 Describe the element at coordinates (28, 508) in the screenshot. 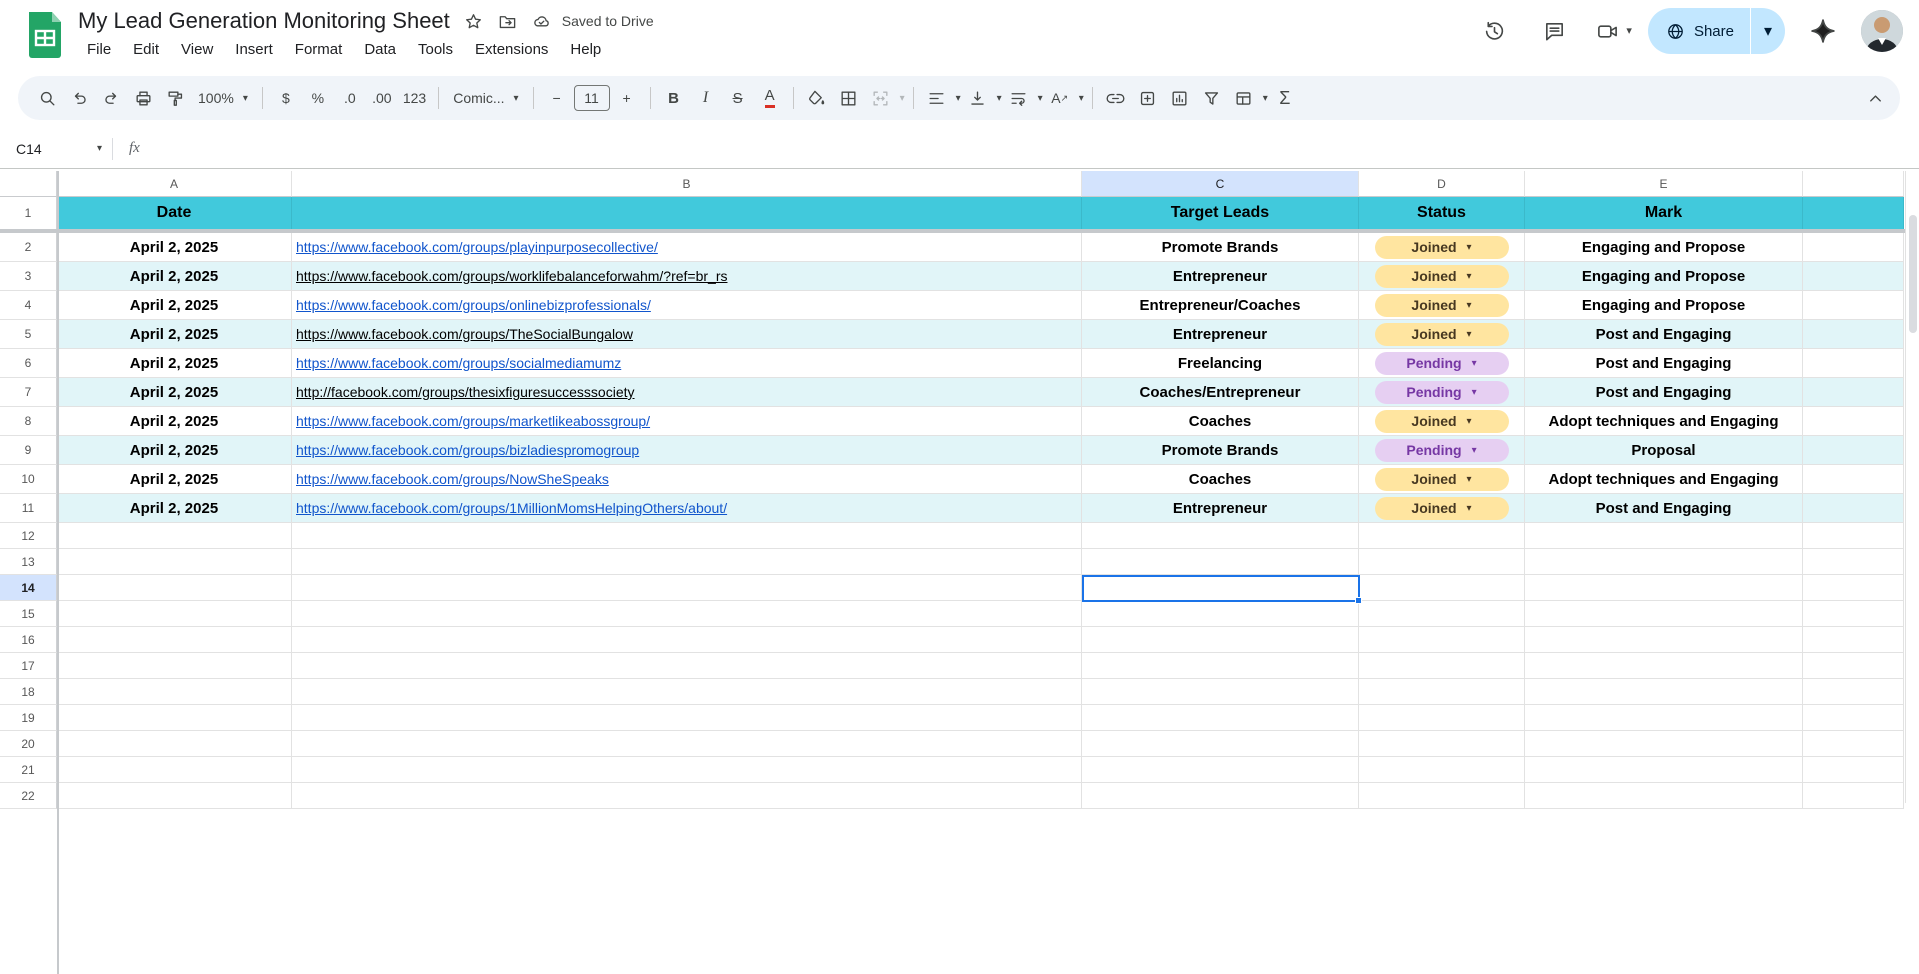

I see `row-header: 11` at that location.